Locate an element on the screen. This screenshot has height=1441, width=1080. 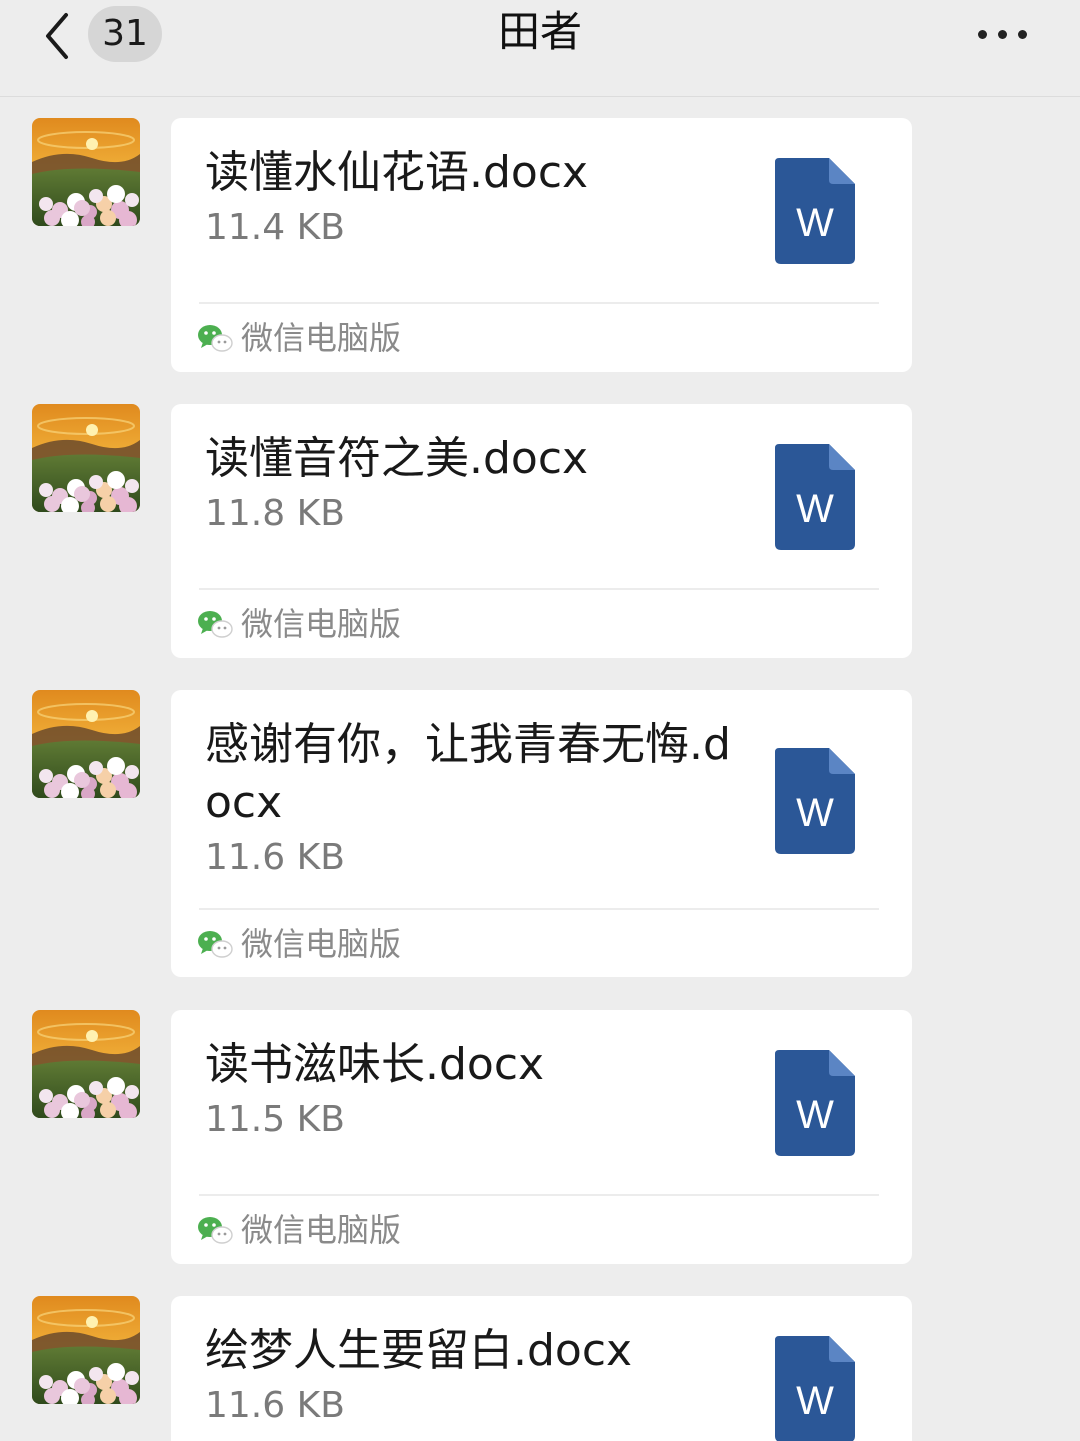
chat-title: 田者 is located at coordinates (539, 31).